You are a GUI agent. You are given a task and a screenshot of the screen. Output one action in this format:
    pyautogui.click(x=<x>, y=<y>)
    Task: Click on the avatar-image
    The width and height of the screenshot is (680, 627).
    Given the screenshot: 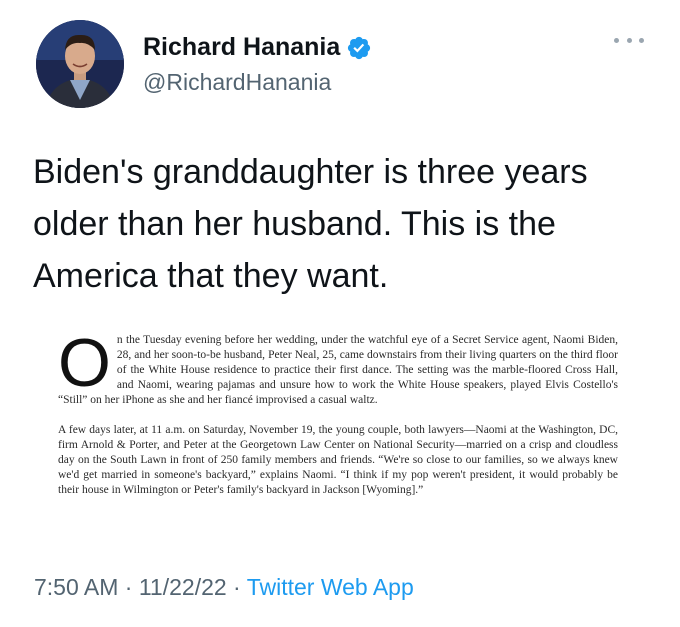 What is the action you would take?
    pyautogui.click(x=80, y=64)
    